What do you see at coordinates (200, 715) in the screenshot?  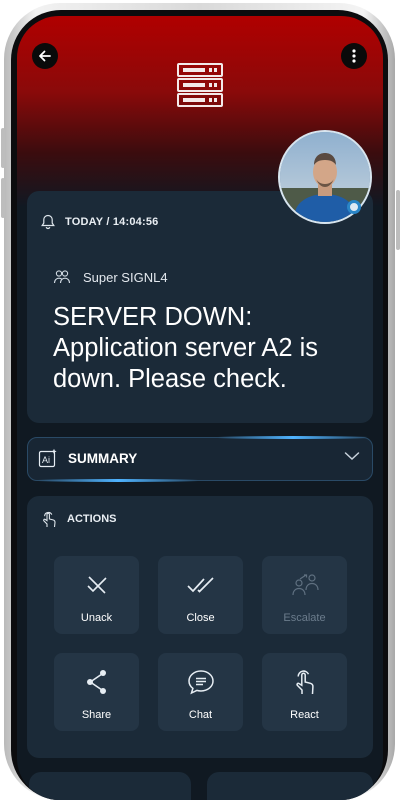 I see `action-label: Chat` at bounding box center [200, 715].